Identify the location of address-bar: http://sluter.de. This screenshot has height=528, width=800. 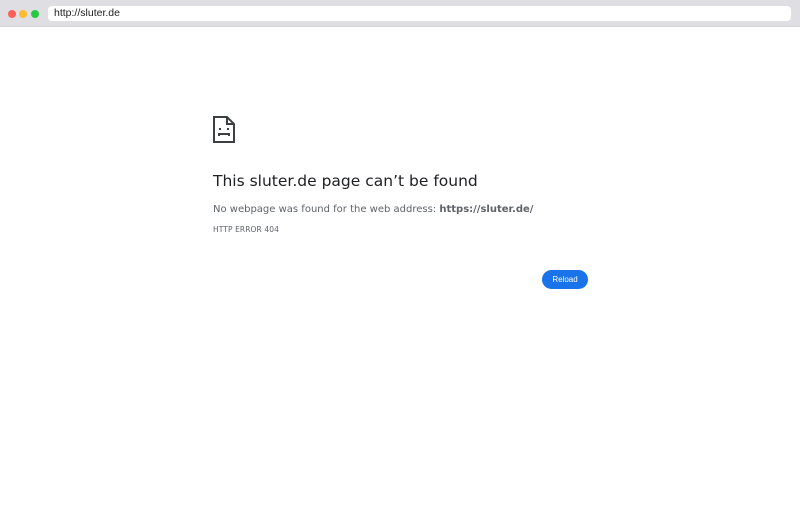
(419, 13).